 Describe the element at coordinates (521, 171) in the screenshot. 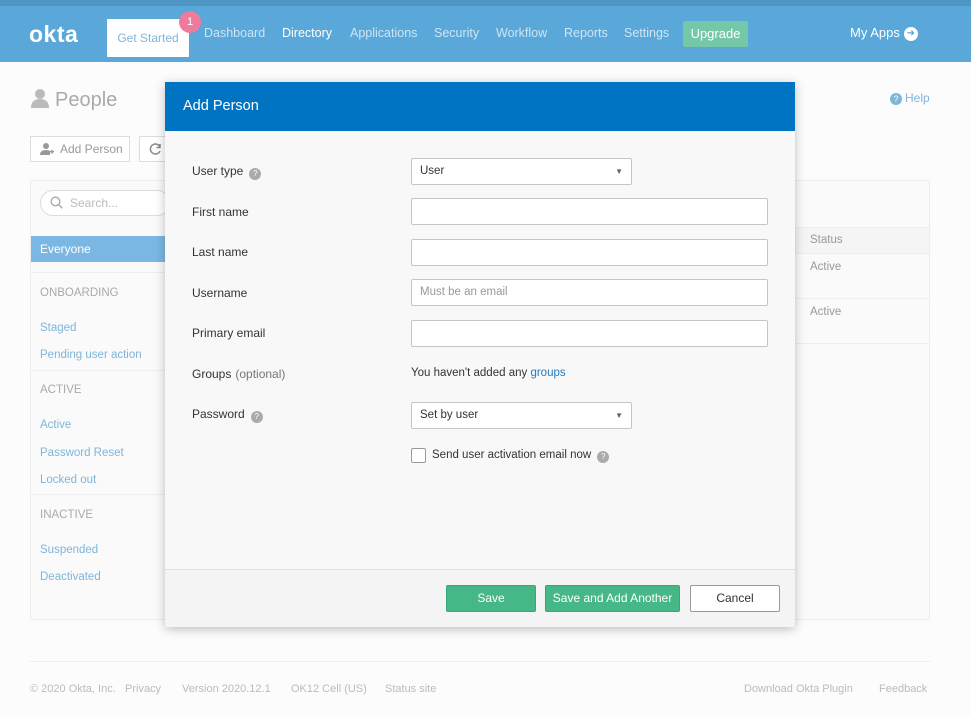

I see `user-type-select: User ▼` at that location.